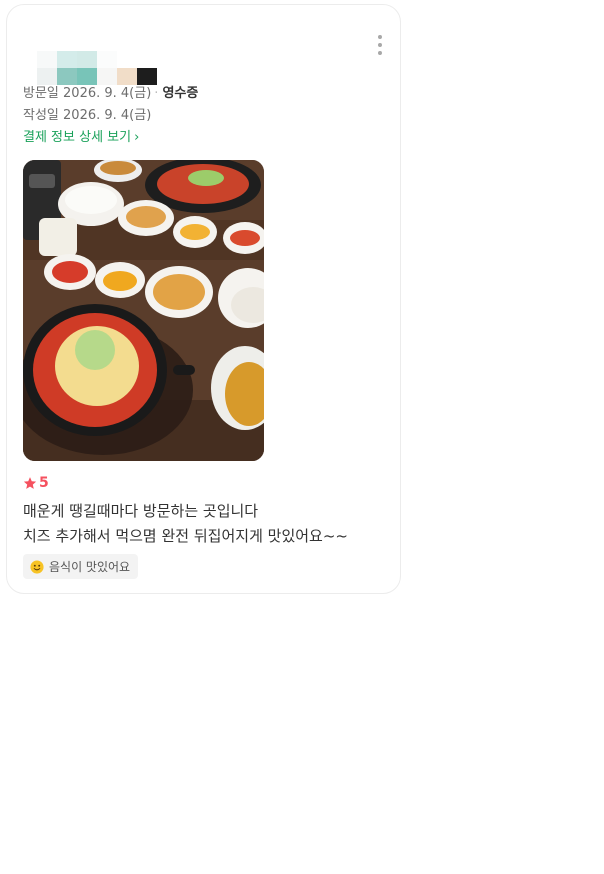 This screenshot has width=604, height=874. What do you see at coordinates (77, 137) in the screenshot?
I see `payment-detail-label: 결제 정보 상세 보기` at bounding box center [77, 137].